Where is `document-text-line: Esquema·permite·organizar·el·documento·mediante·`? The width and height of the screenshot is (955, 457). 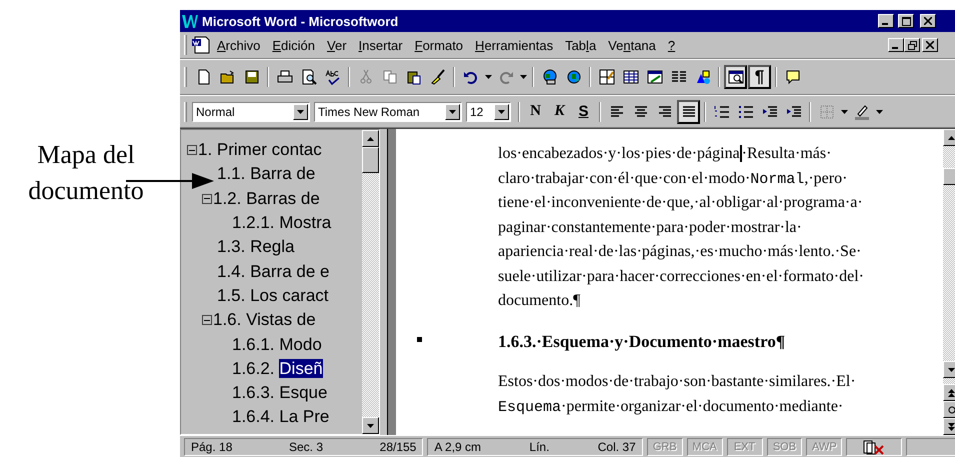
document-text-line: Esquema·permite·organizar·el·documento·mediante· is located at coordinates (671, 407).